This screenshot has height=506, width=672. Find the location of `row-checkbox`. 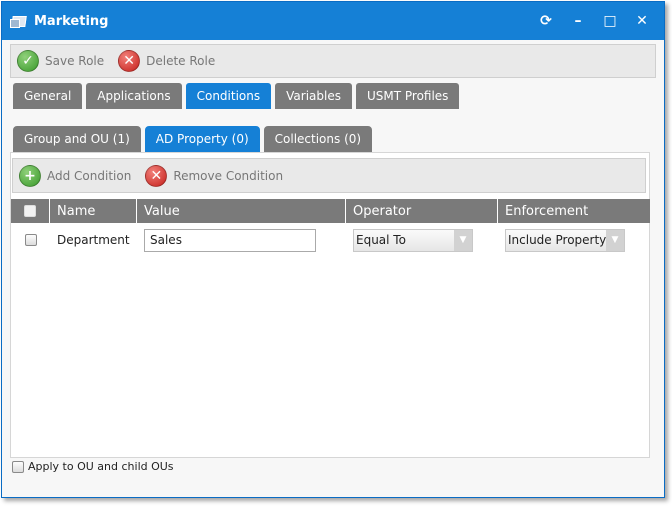

row-checkbox is located at coordinates (30, 240).